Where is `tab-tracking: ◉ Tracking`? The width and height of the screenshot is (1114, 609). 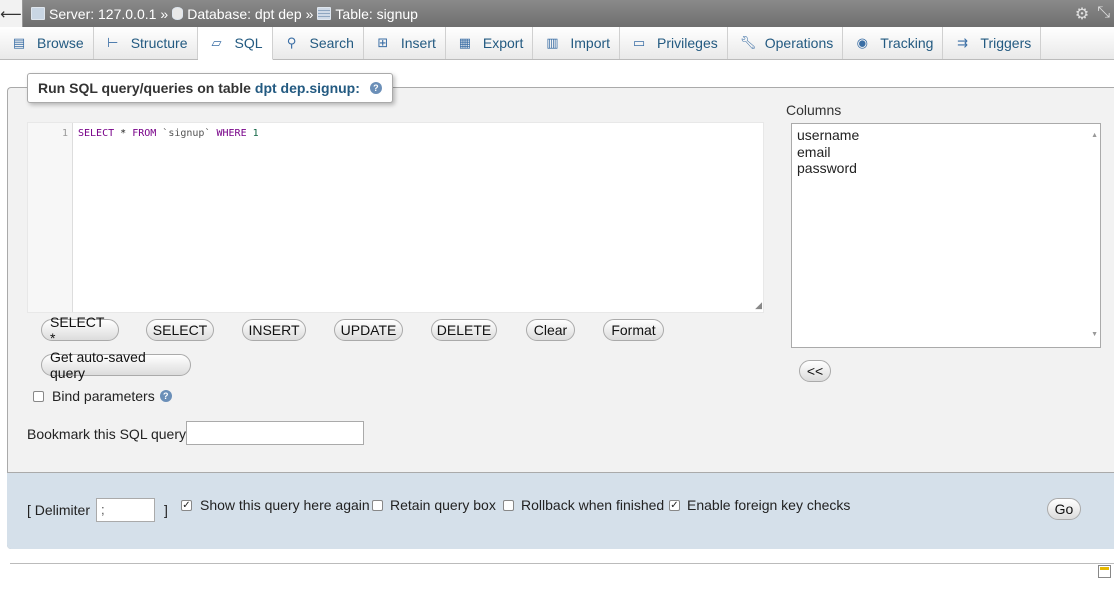 tab-tracking: ◉ Tracking is located at coordinates (893, 43).